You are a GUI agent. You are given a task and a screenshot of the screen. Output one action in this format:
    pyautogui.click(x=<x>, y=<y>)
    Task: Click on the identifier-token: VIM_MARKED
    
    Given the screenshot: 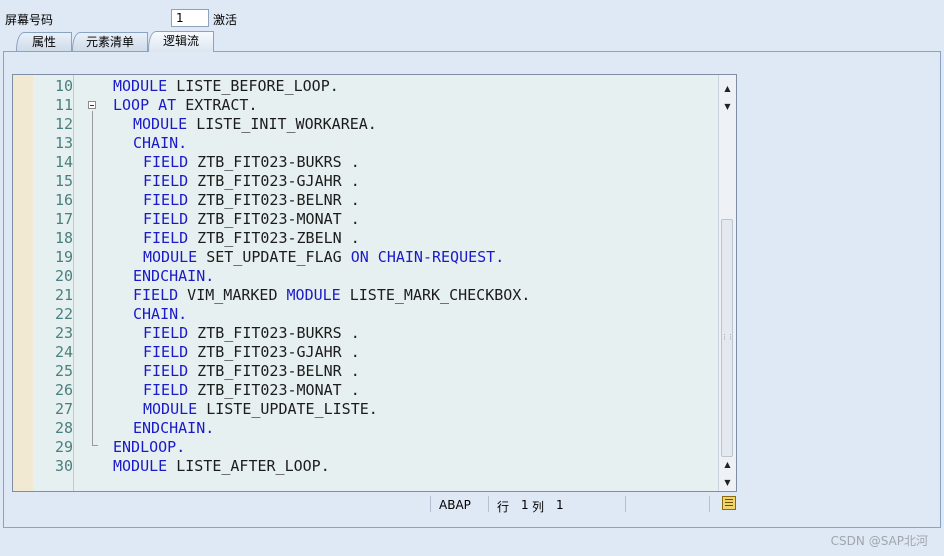 What is the action you would take?
    pyautogui.click(x=232, y=295)
    